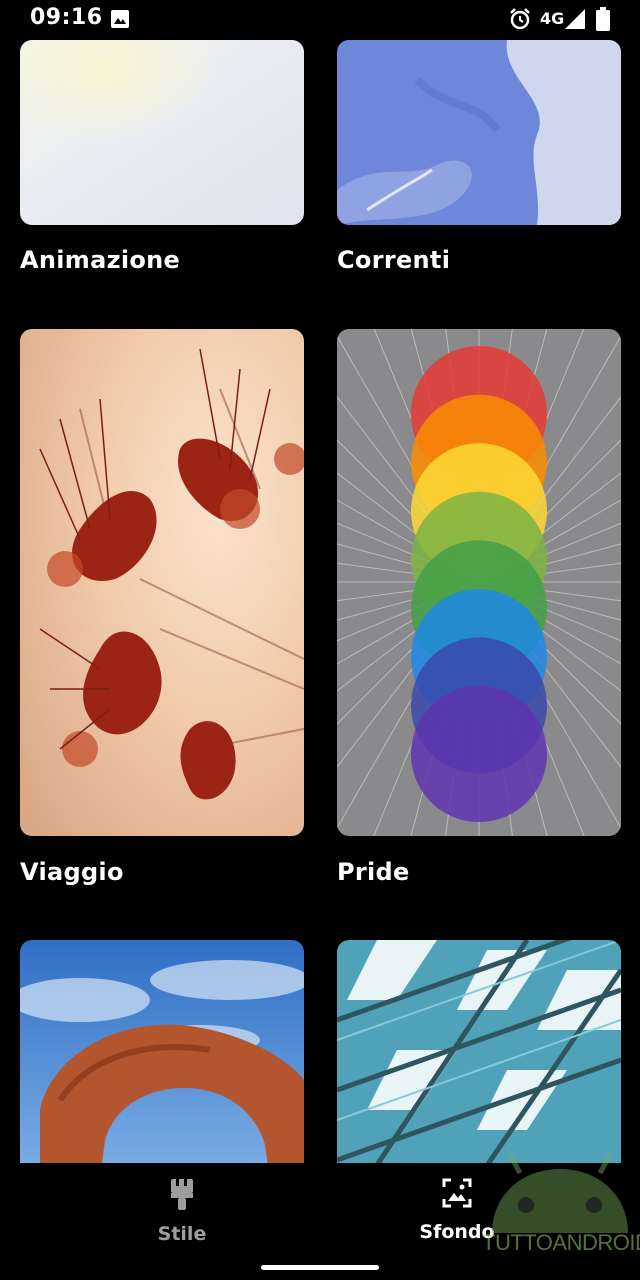 The width and height of the screenshot is (640, 1280). What do you see at coordinates (561, 1242) in the screenshot?
I see `watermark-text: TUTTOANDROID` at bounding box center [561, 1242].